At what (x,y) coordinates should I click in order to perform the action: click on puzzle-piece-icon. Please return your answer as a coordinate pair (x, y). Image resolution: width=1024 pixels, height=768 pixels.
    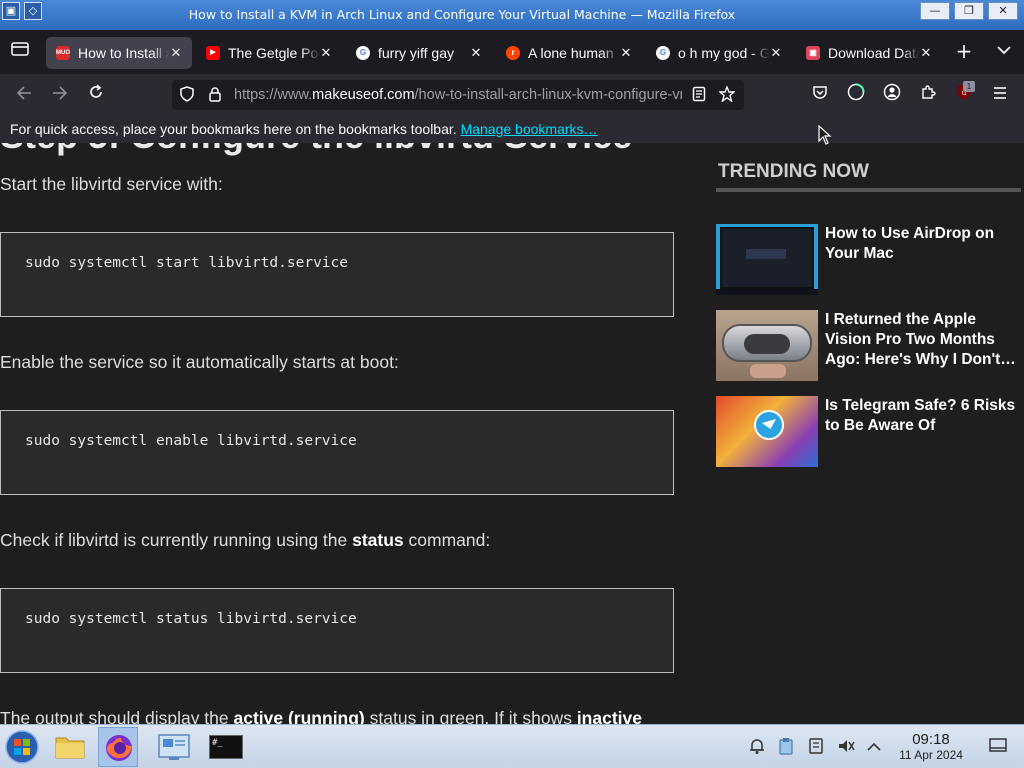
    Looking at the image, I should click on (929, 92).